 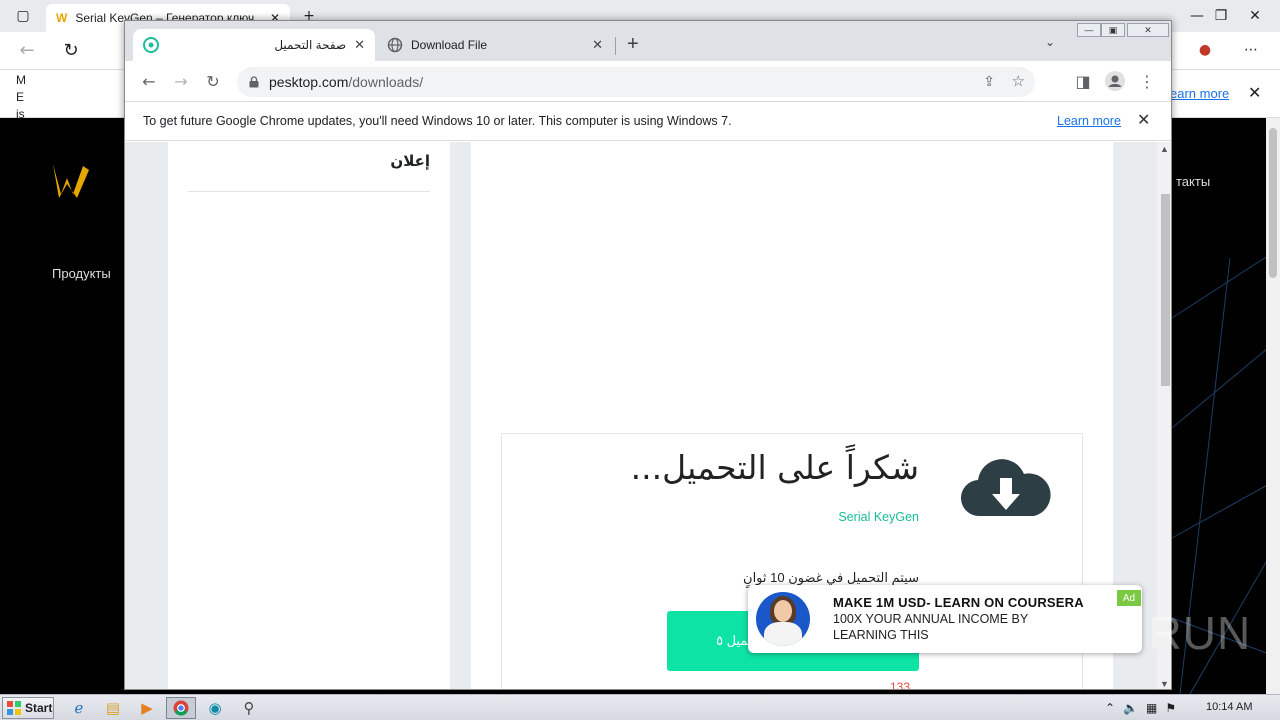 What do you see at coordinates (1170, 708) in the screenshot?
I see `flag-icon: ⚑` at bounding box center [1170, 708].